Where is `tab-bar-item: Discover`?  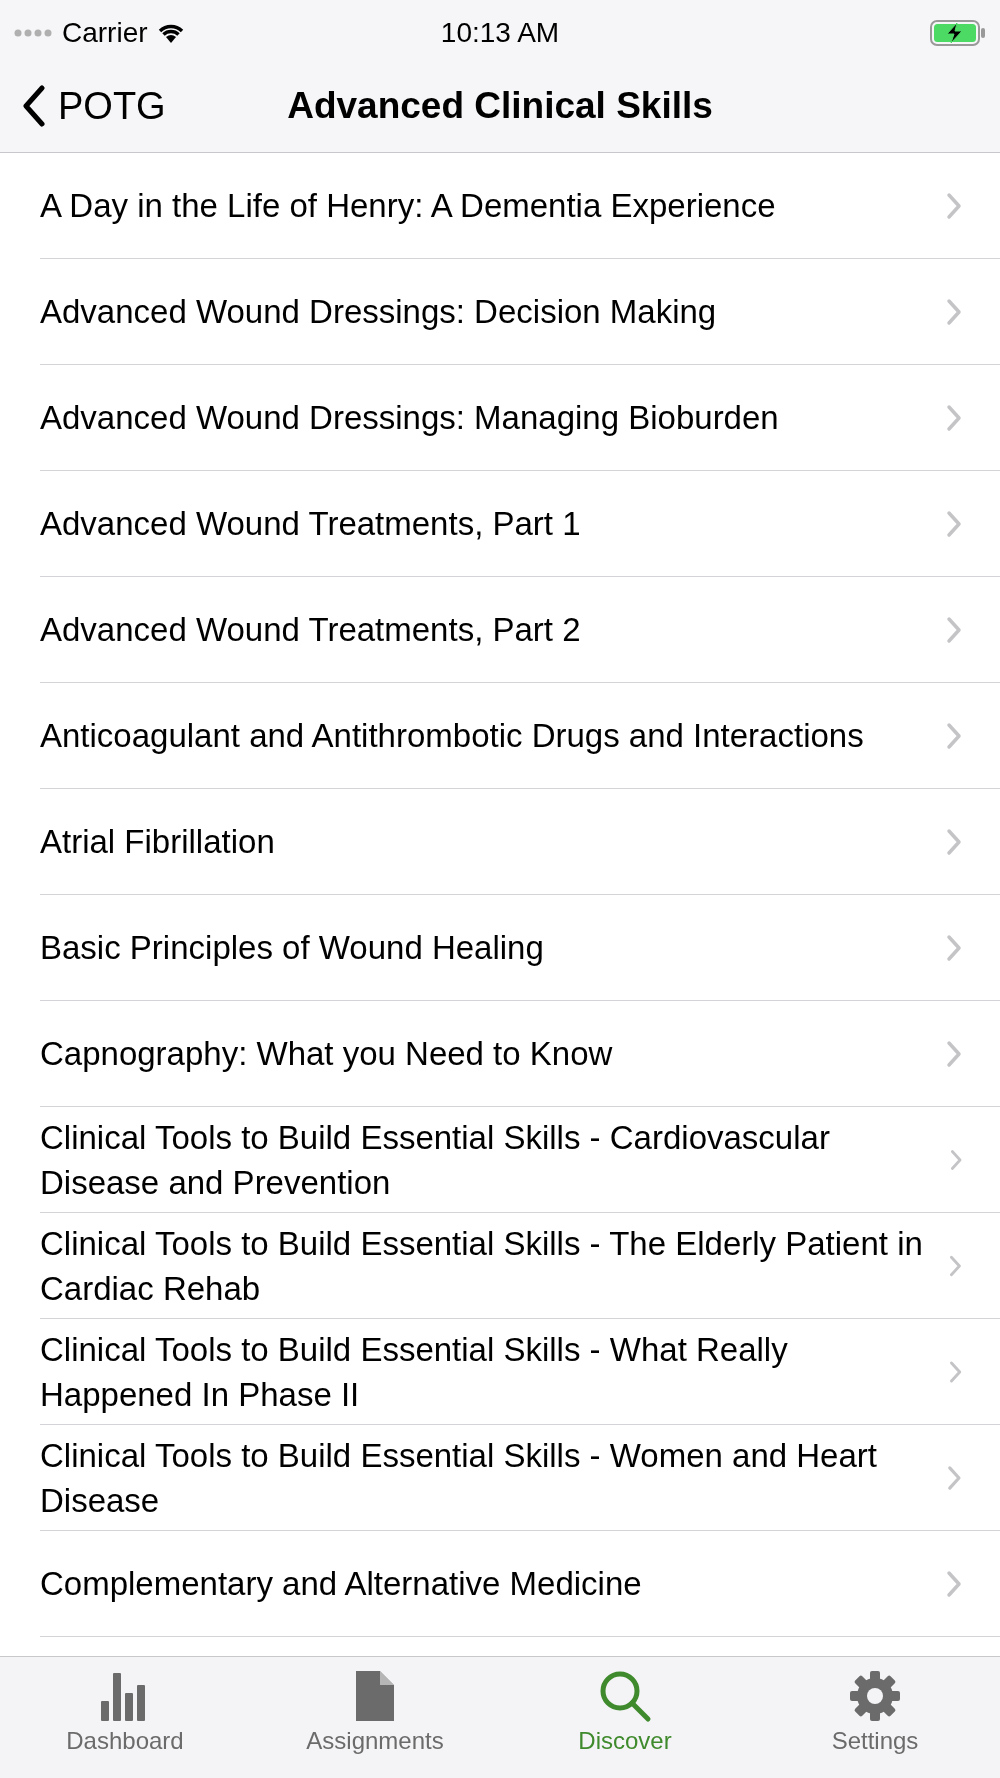 tab-bar-item: Discover is located at coordinates (625, 1717).